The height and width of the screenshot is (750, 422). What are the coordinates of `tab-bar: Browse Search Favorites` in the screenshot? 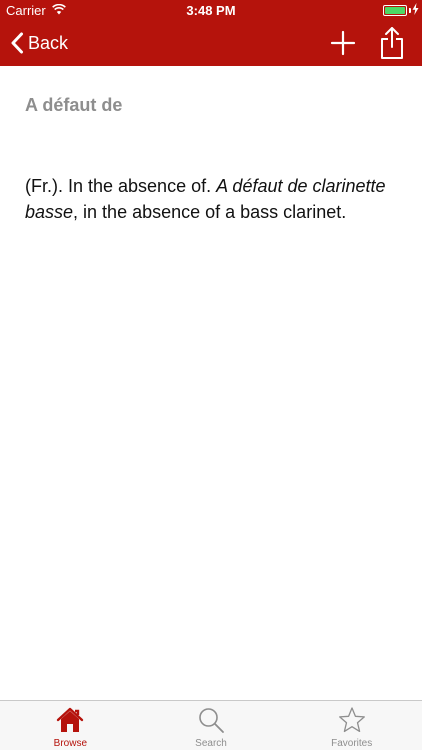 It's located at (211, 725).